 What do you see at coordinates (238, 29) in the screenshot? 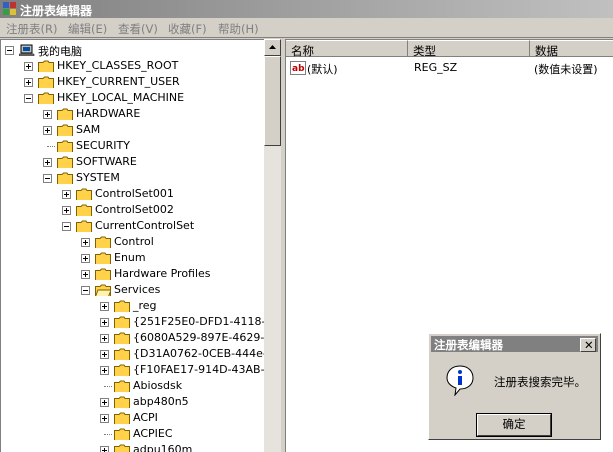
I see `menu-help: 帮助(H)` at bounding box center [238, 29].